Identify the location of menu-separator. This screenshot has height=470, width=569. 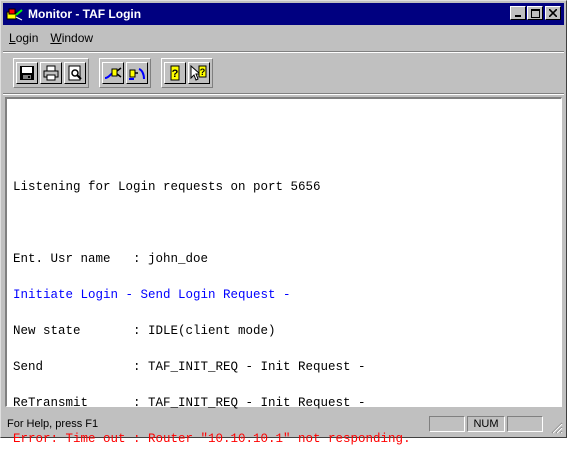
(283, 52).